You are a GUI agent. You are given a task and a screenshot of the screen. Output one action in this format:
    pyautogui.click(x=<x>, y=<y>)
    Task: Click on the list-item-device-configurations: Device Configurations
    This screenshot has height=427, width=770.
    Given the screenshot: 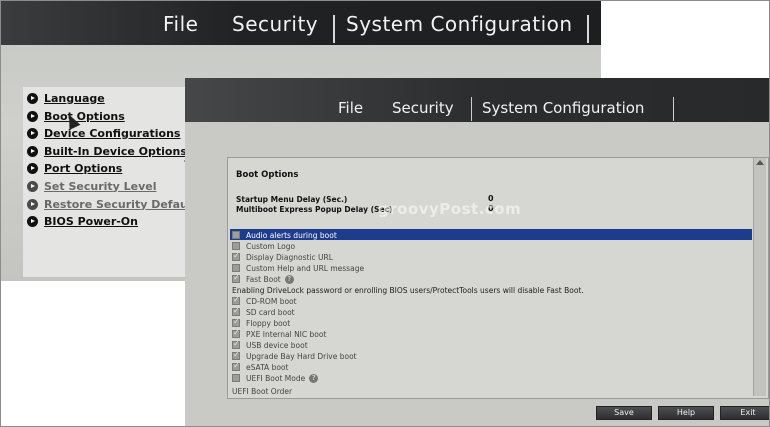 What is the action you would take?
    pyautogui.click(x=103, y=133)
    